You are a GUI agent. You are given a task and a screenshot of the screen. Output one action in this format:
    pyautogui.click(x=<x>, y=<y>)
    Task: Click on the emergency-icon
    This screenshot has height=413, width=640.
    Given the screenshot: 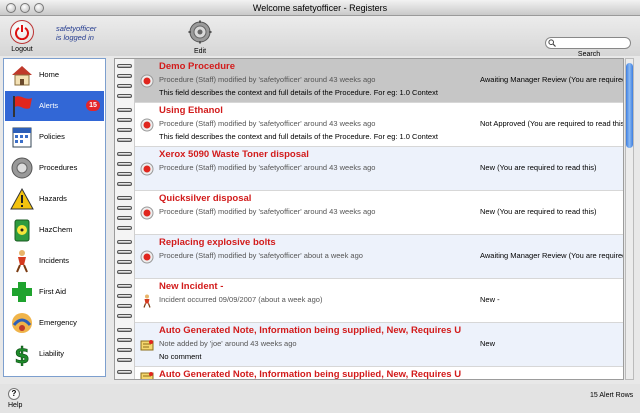 What is the action you would take?
    pyautogui.click(x=22, y=323)
    